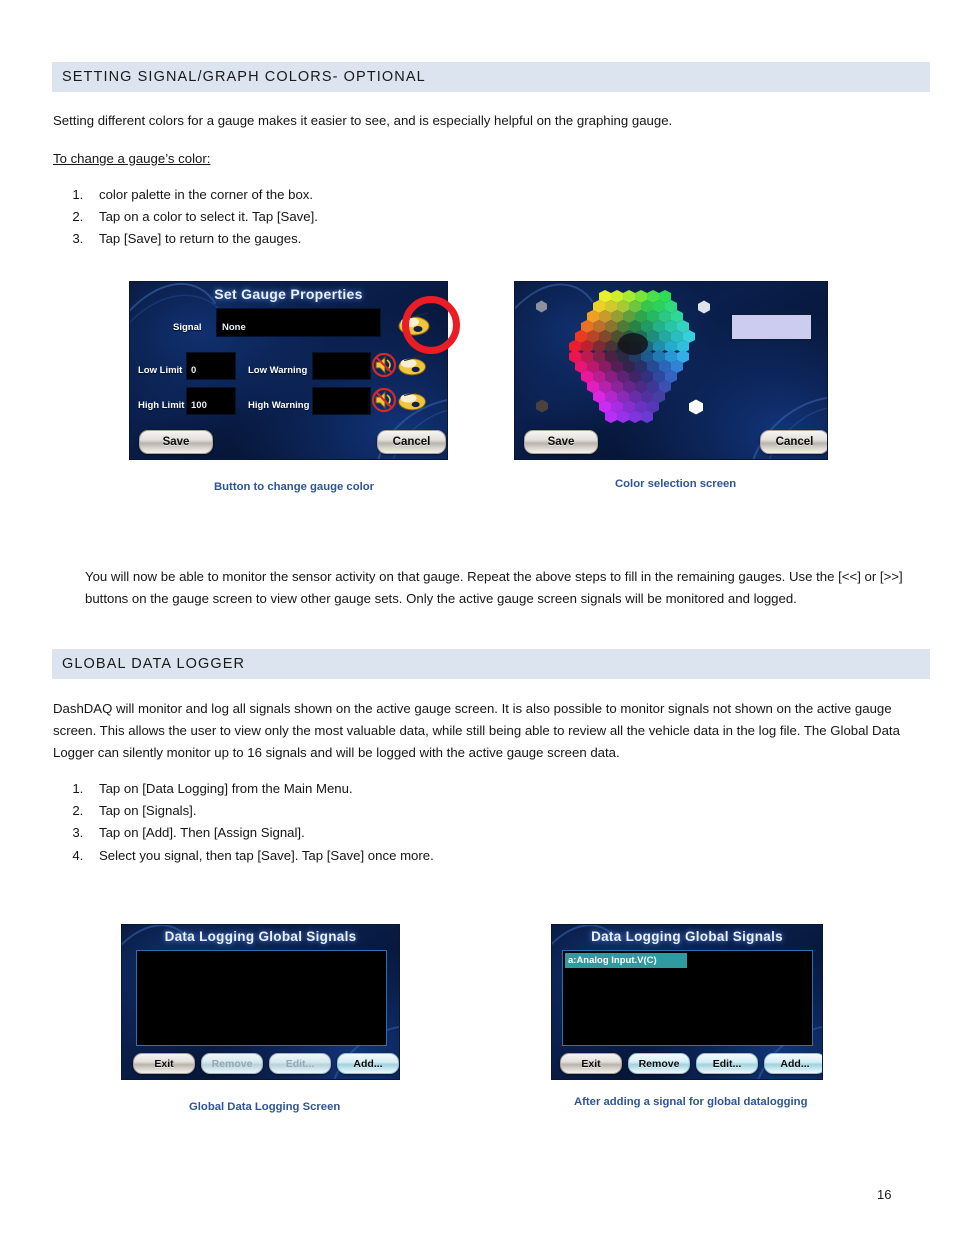 This screenshot has width=954, height=1235. What do you see at coordinates (199, 405) in the screenshot?
I see `high-limit-value: 100` at bounding box center [199, 405].